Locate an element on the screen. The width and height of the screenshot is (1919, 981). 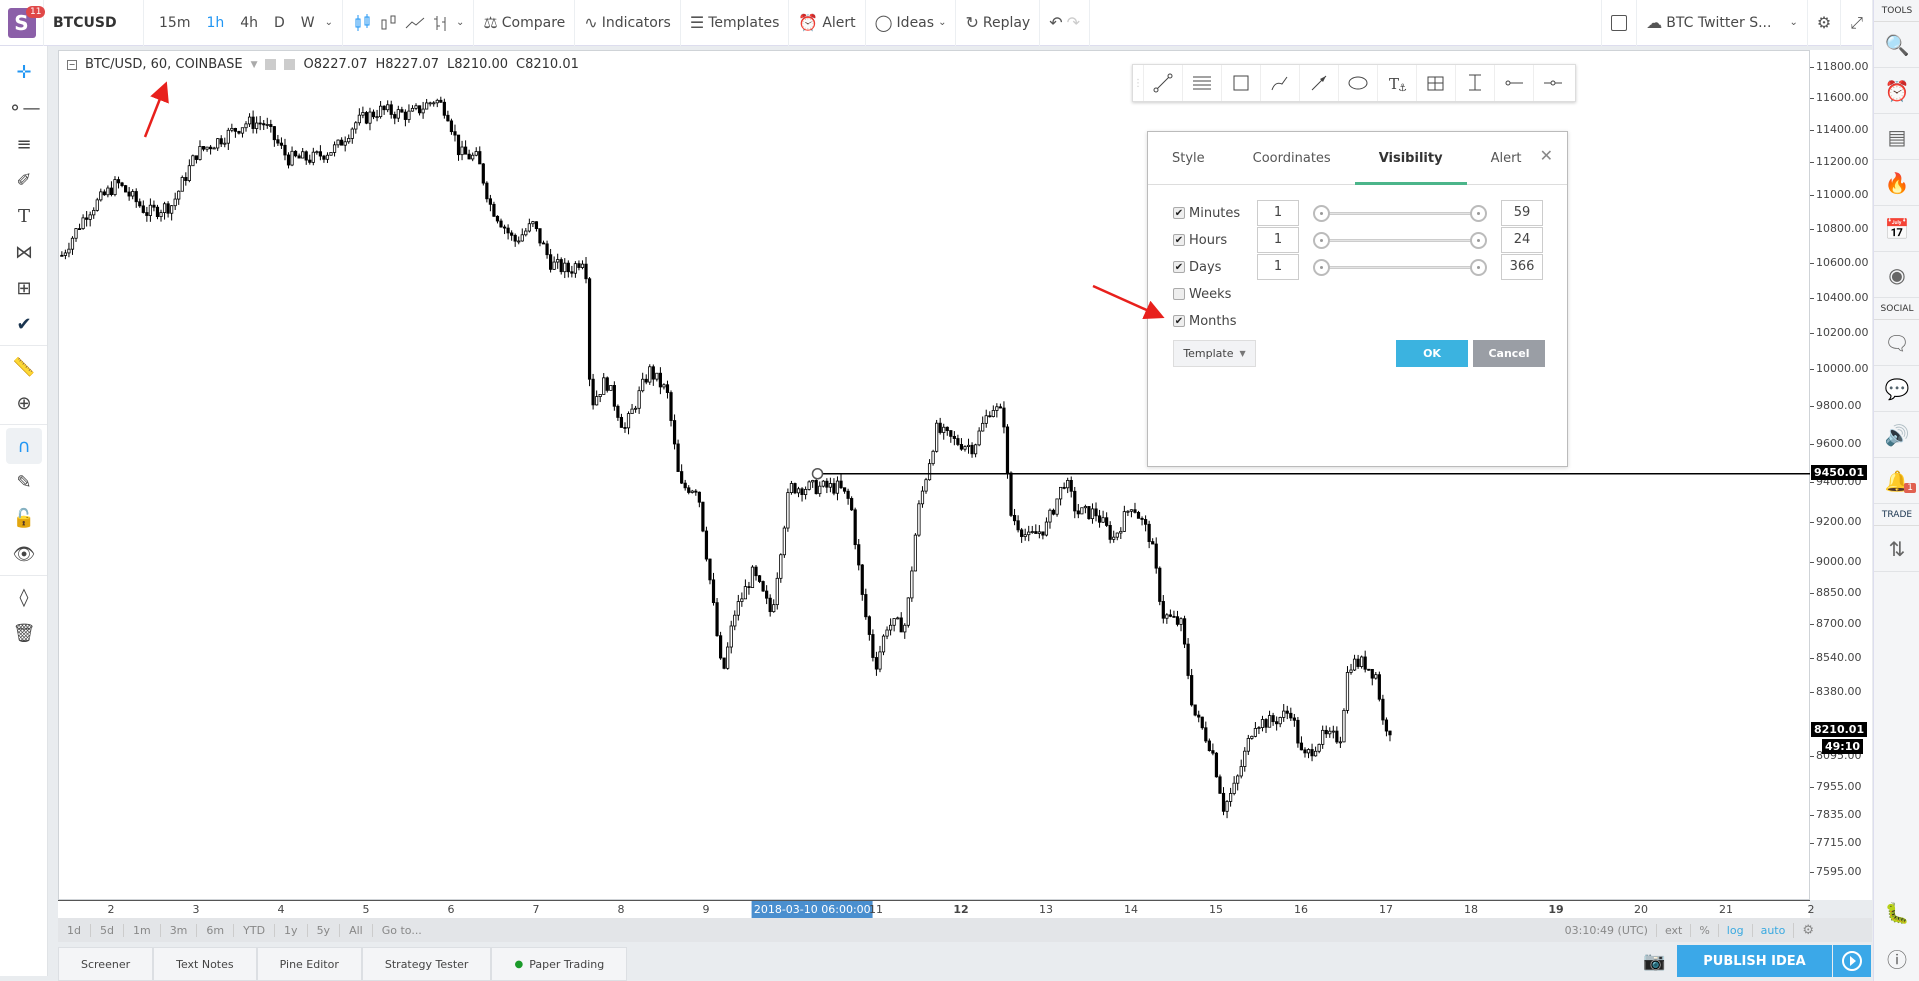
tab-strategy-tester: Strategy Tester is located at coordinates (426, 964).